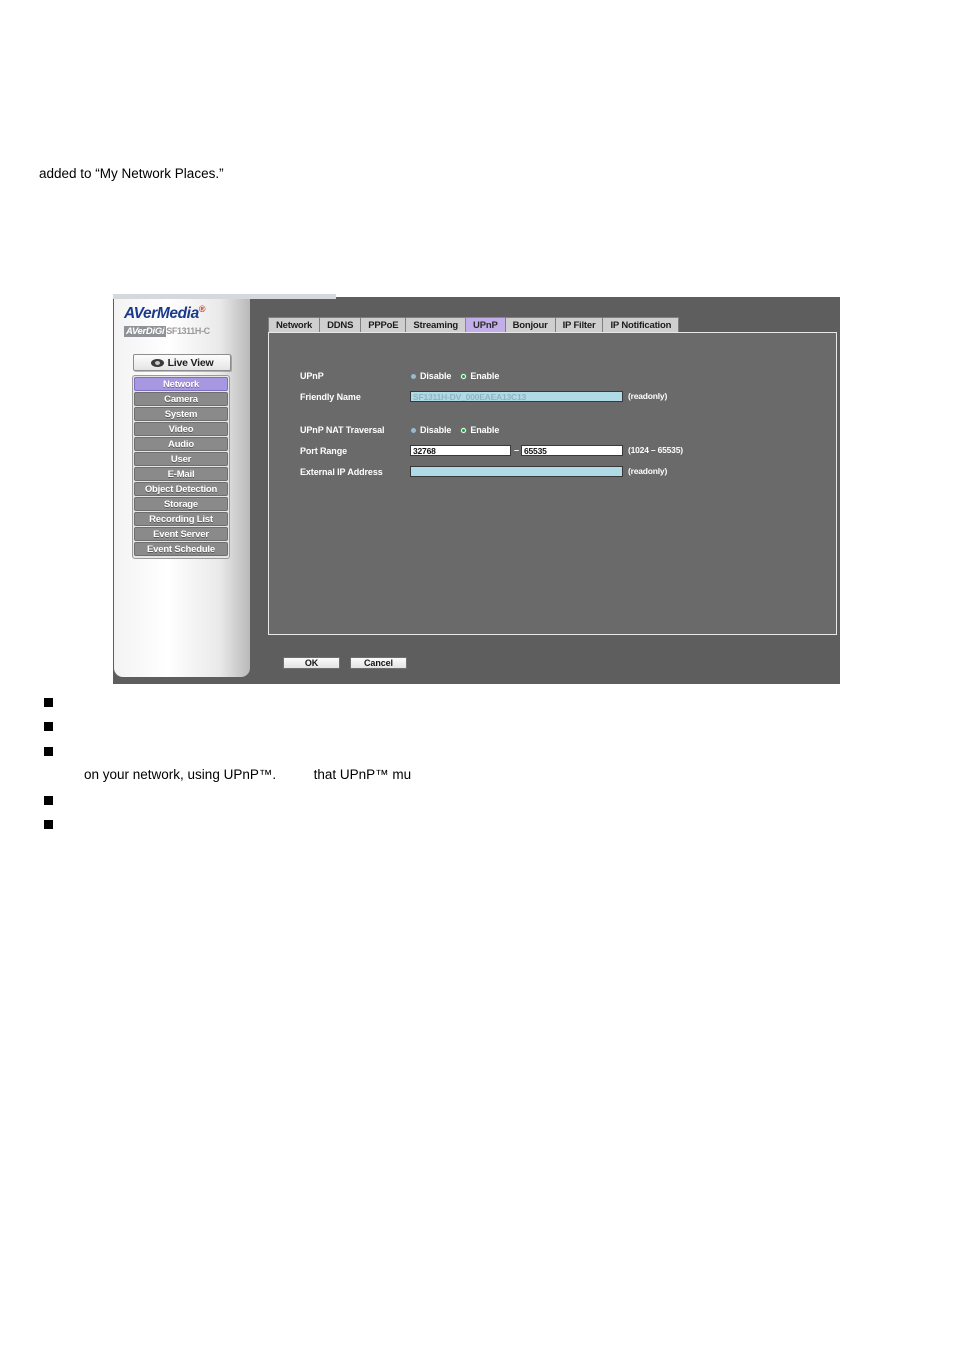 The height and width of the screenshot is (1350, 954). I want to click on upnp-disable-option: Disable, so click(430, 376).